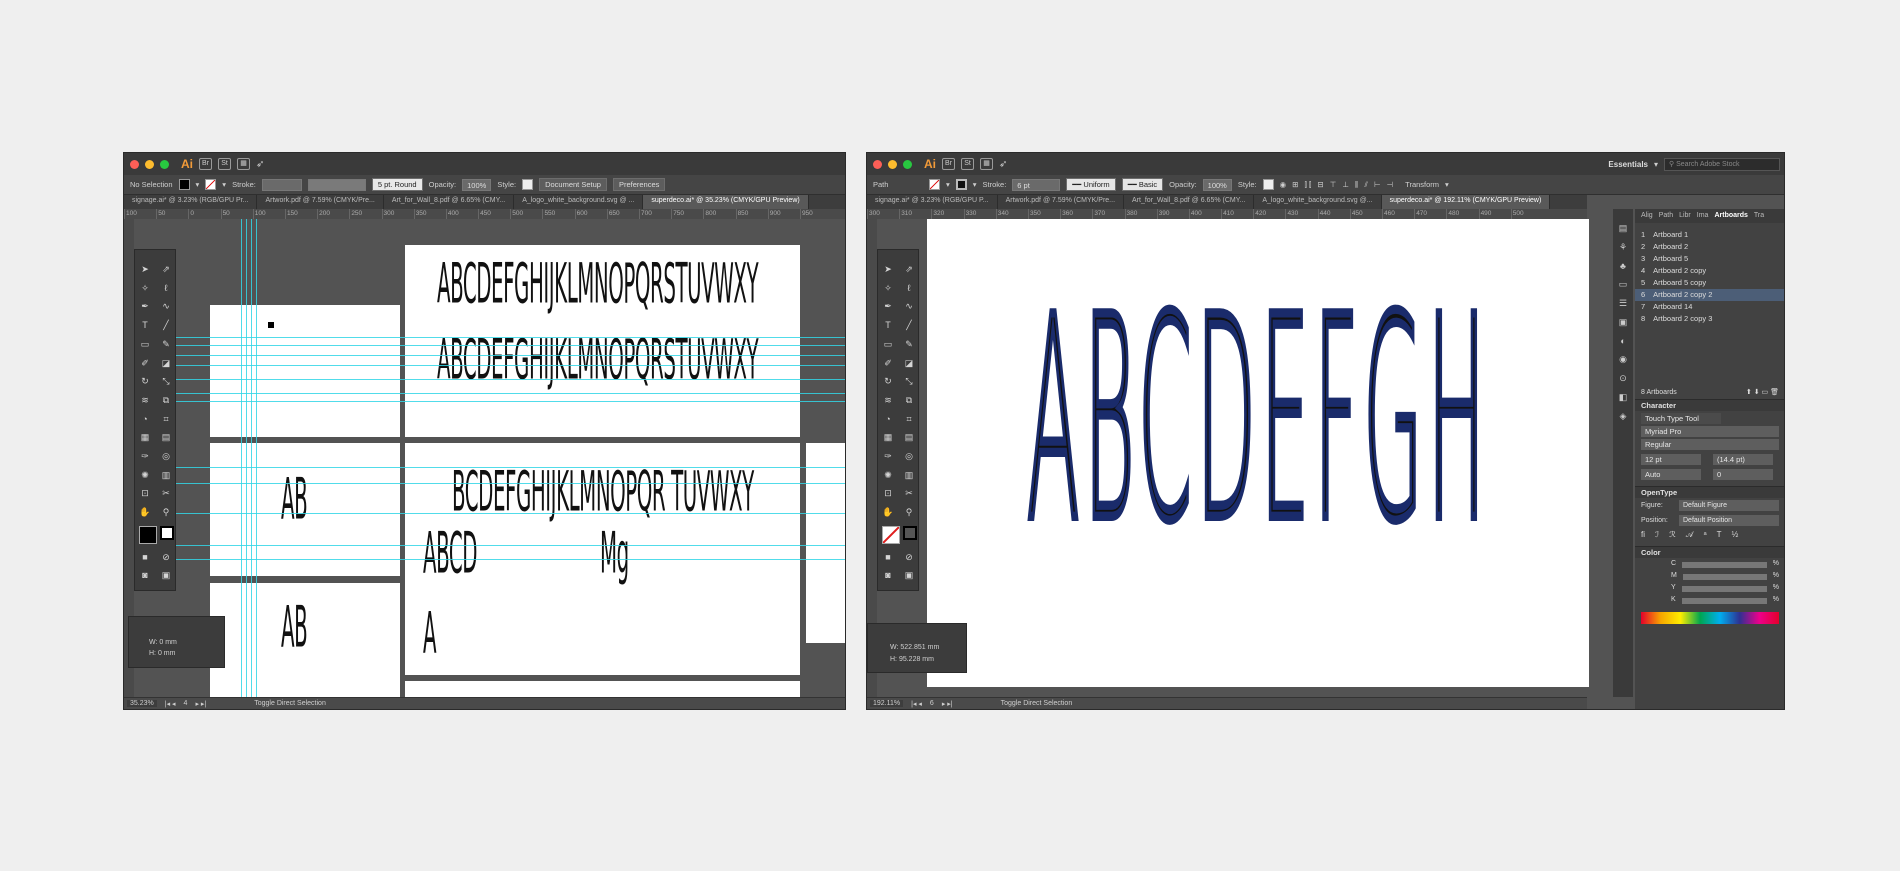 The height and width of the screenshot is (871, 1900). What do you see at coordinates (1709, 600) in the screenshot?
I see `color-slider-k: K%` at bounding box center [1709, 600].